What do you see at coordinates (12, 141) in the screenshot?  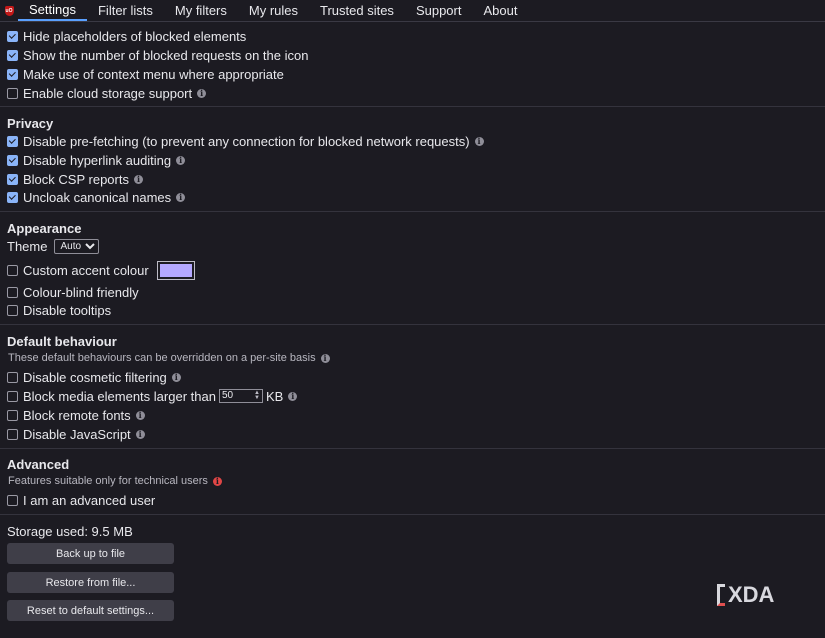 I see `prefetch-checkbox` at bounding box center [12, 141].